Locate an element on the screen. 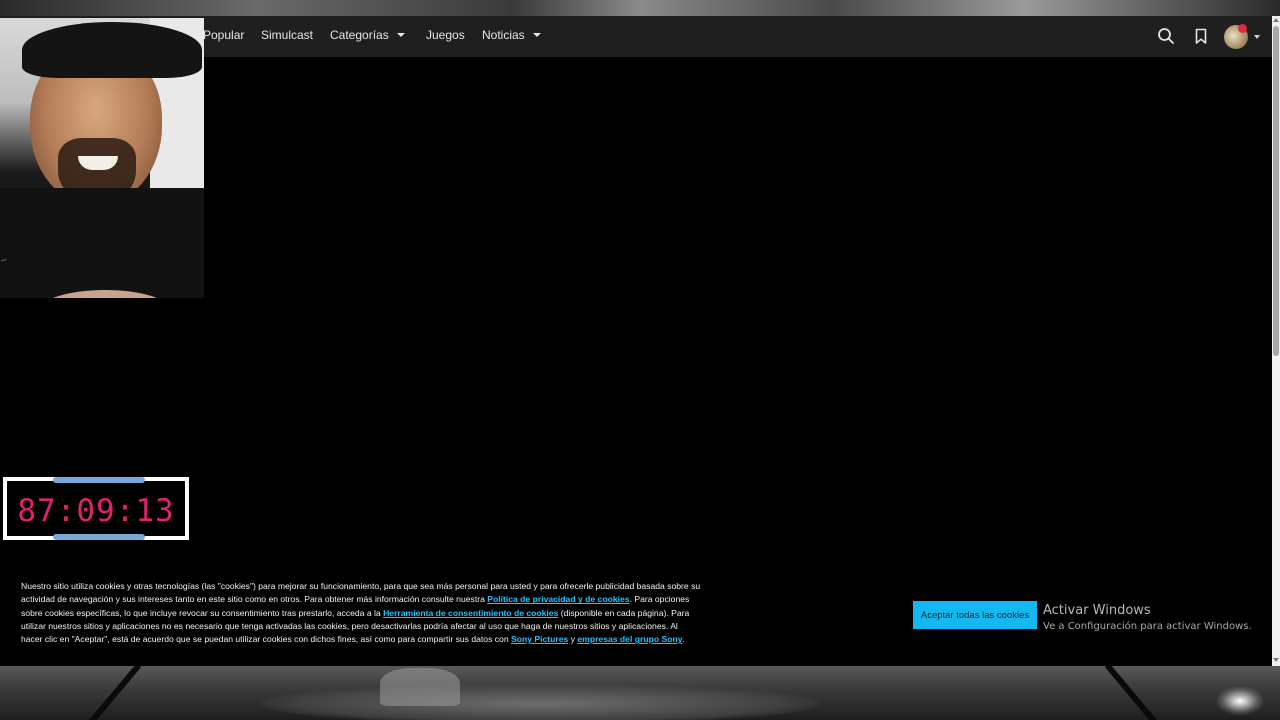 The height and width of the screenshot is (720, 1280). background-road is located at coordinates (540, 702).